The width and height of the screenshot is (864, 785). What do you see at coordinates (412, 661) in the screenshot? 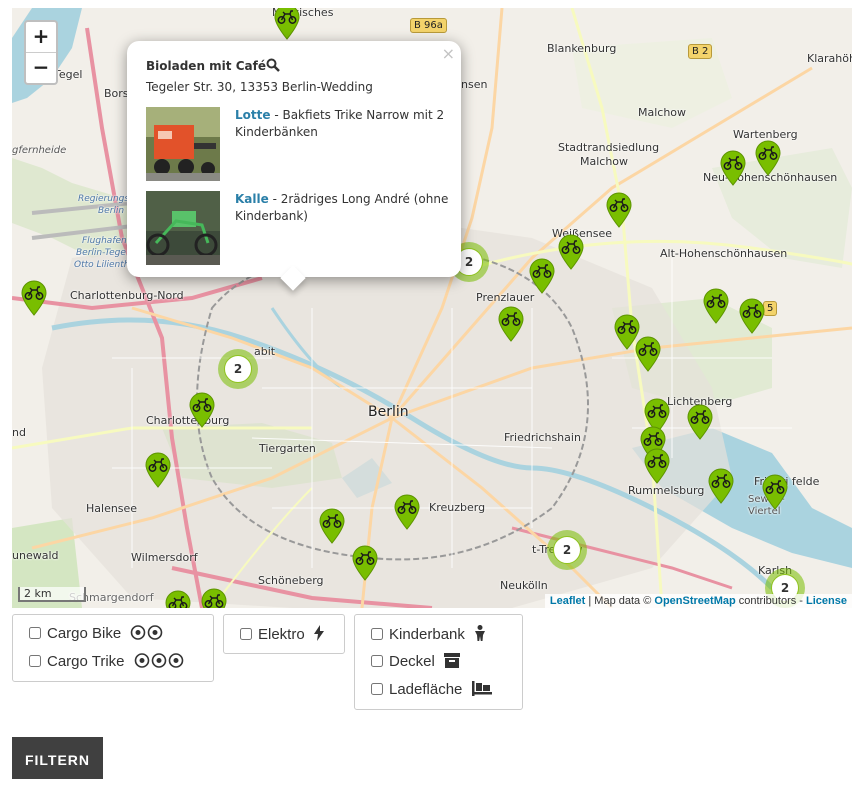
I see `deckel-label: Deckel` at bounding box center [412, 661].